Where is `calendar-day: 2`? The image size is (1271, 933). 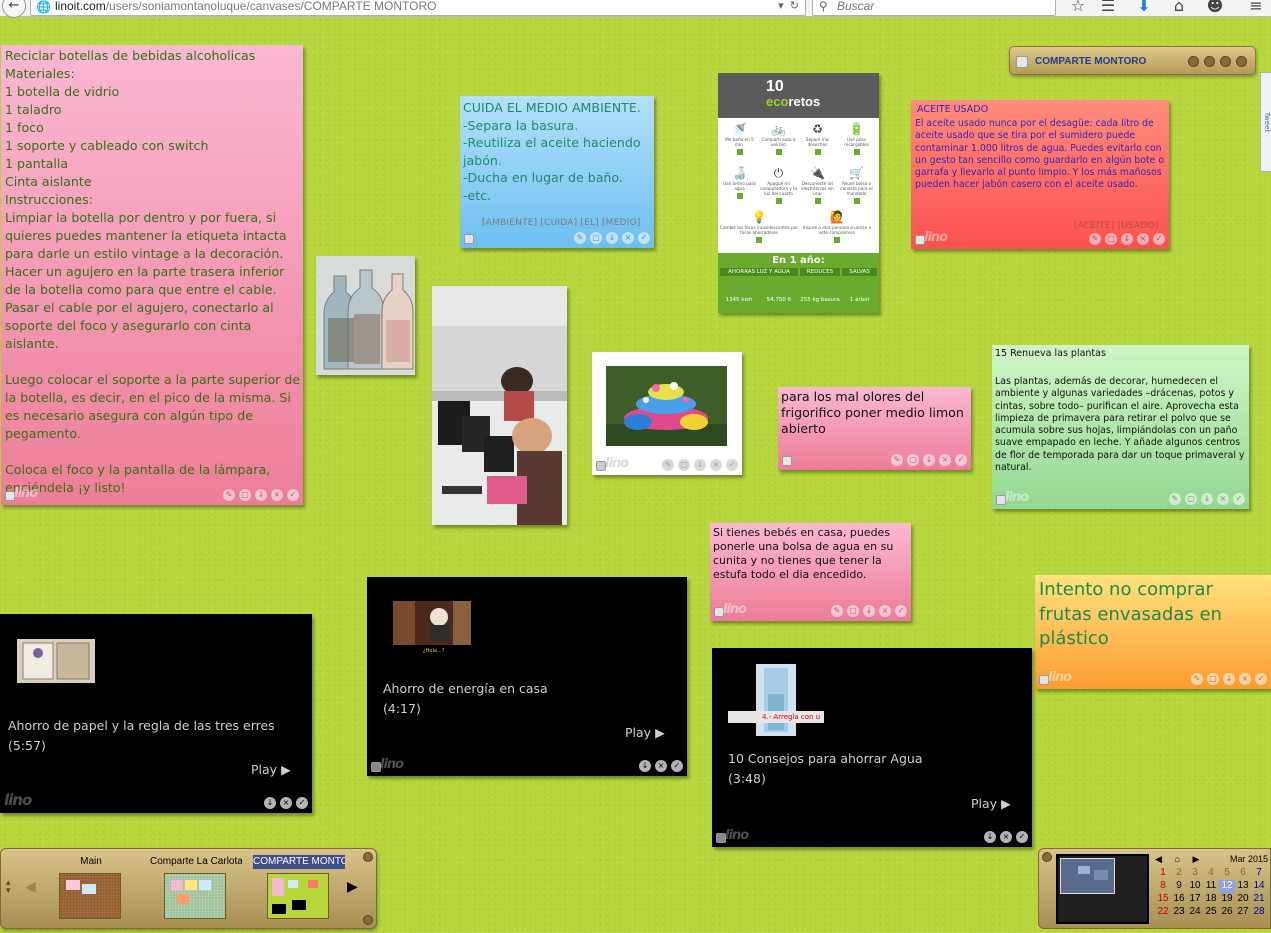
calendar-day: 2 is located at coordinates (1179, 873).